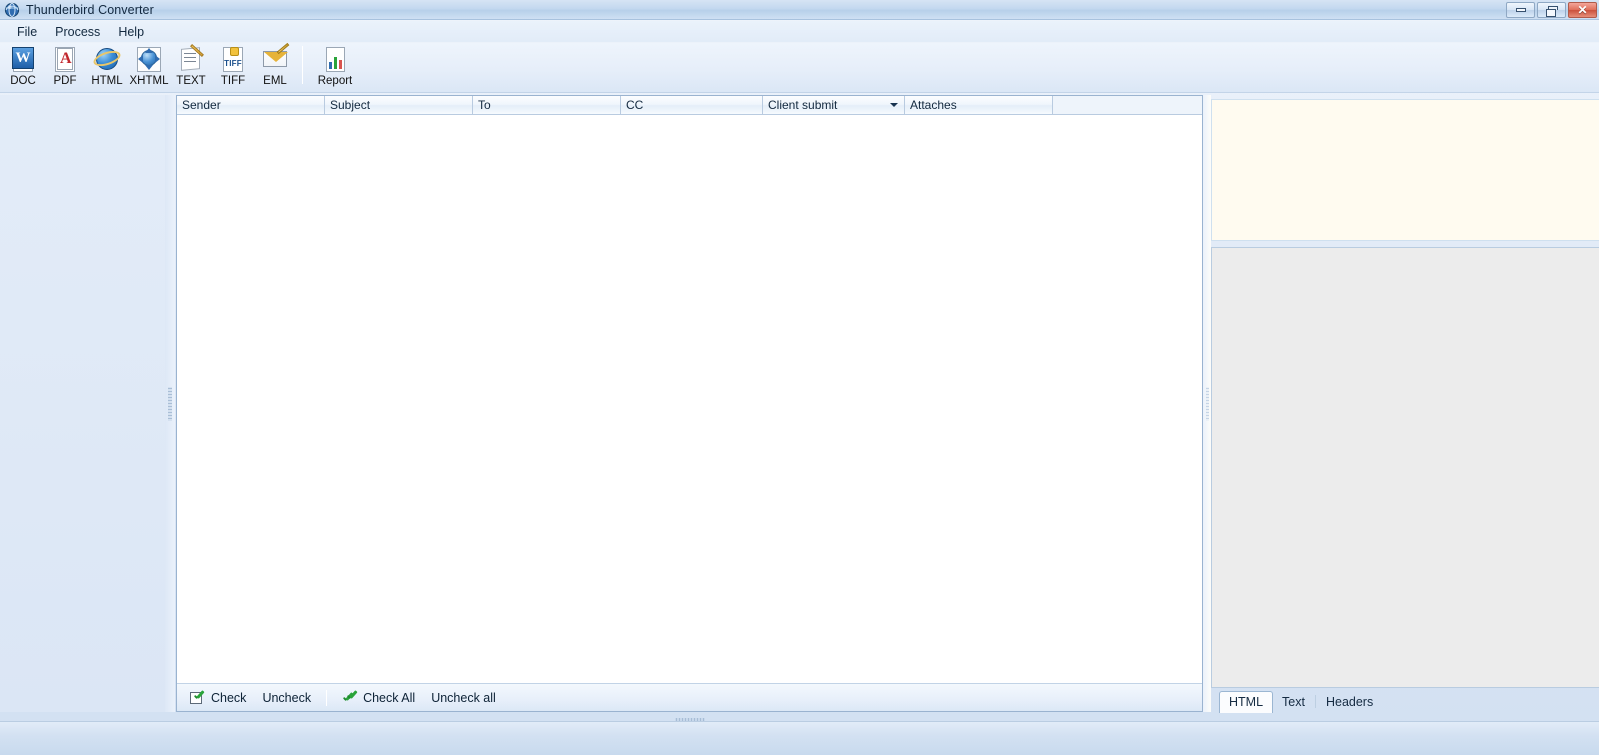 The width and height of the screenshot is (1599, 755). What do you see at coordinates (275, 58) in the screenshot?
I see `email-envelope-icon` at bounding box center [275, 58].